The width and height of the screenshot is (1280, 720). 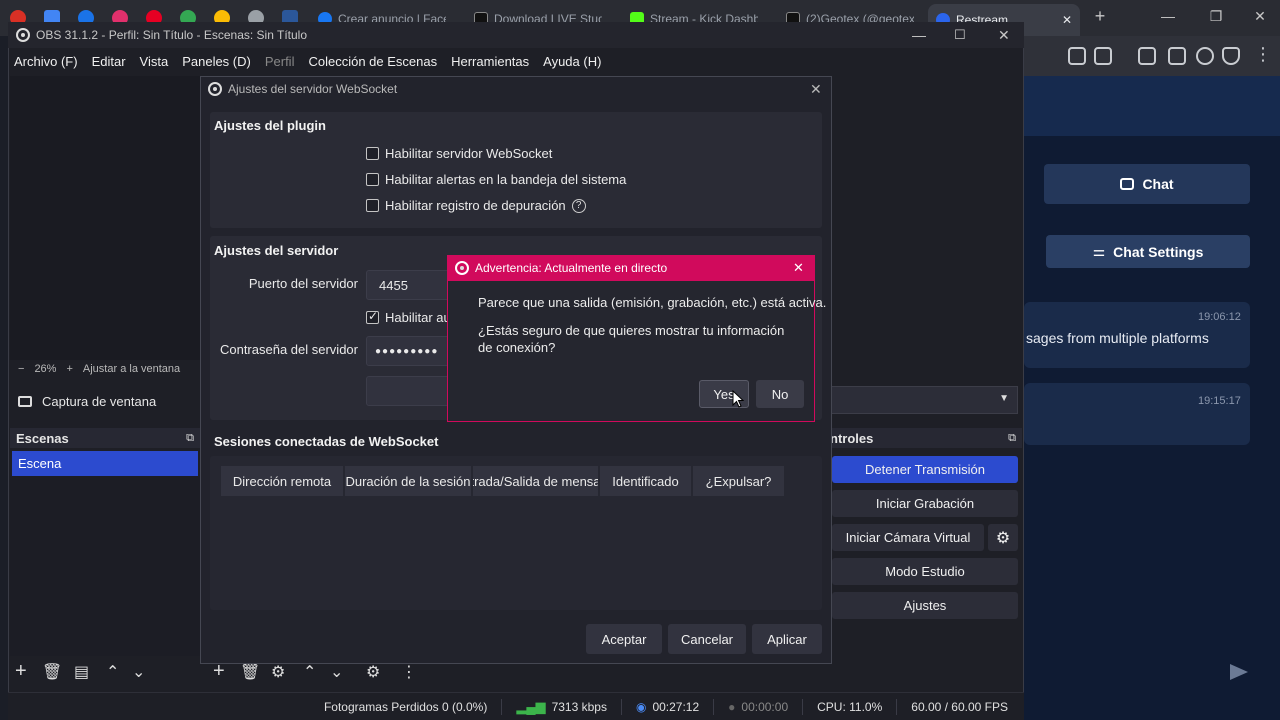 I want to click on dropped-frames: Fotogramas Perdidos 0 (0.0%), so click(x=405, y=706).